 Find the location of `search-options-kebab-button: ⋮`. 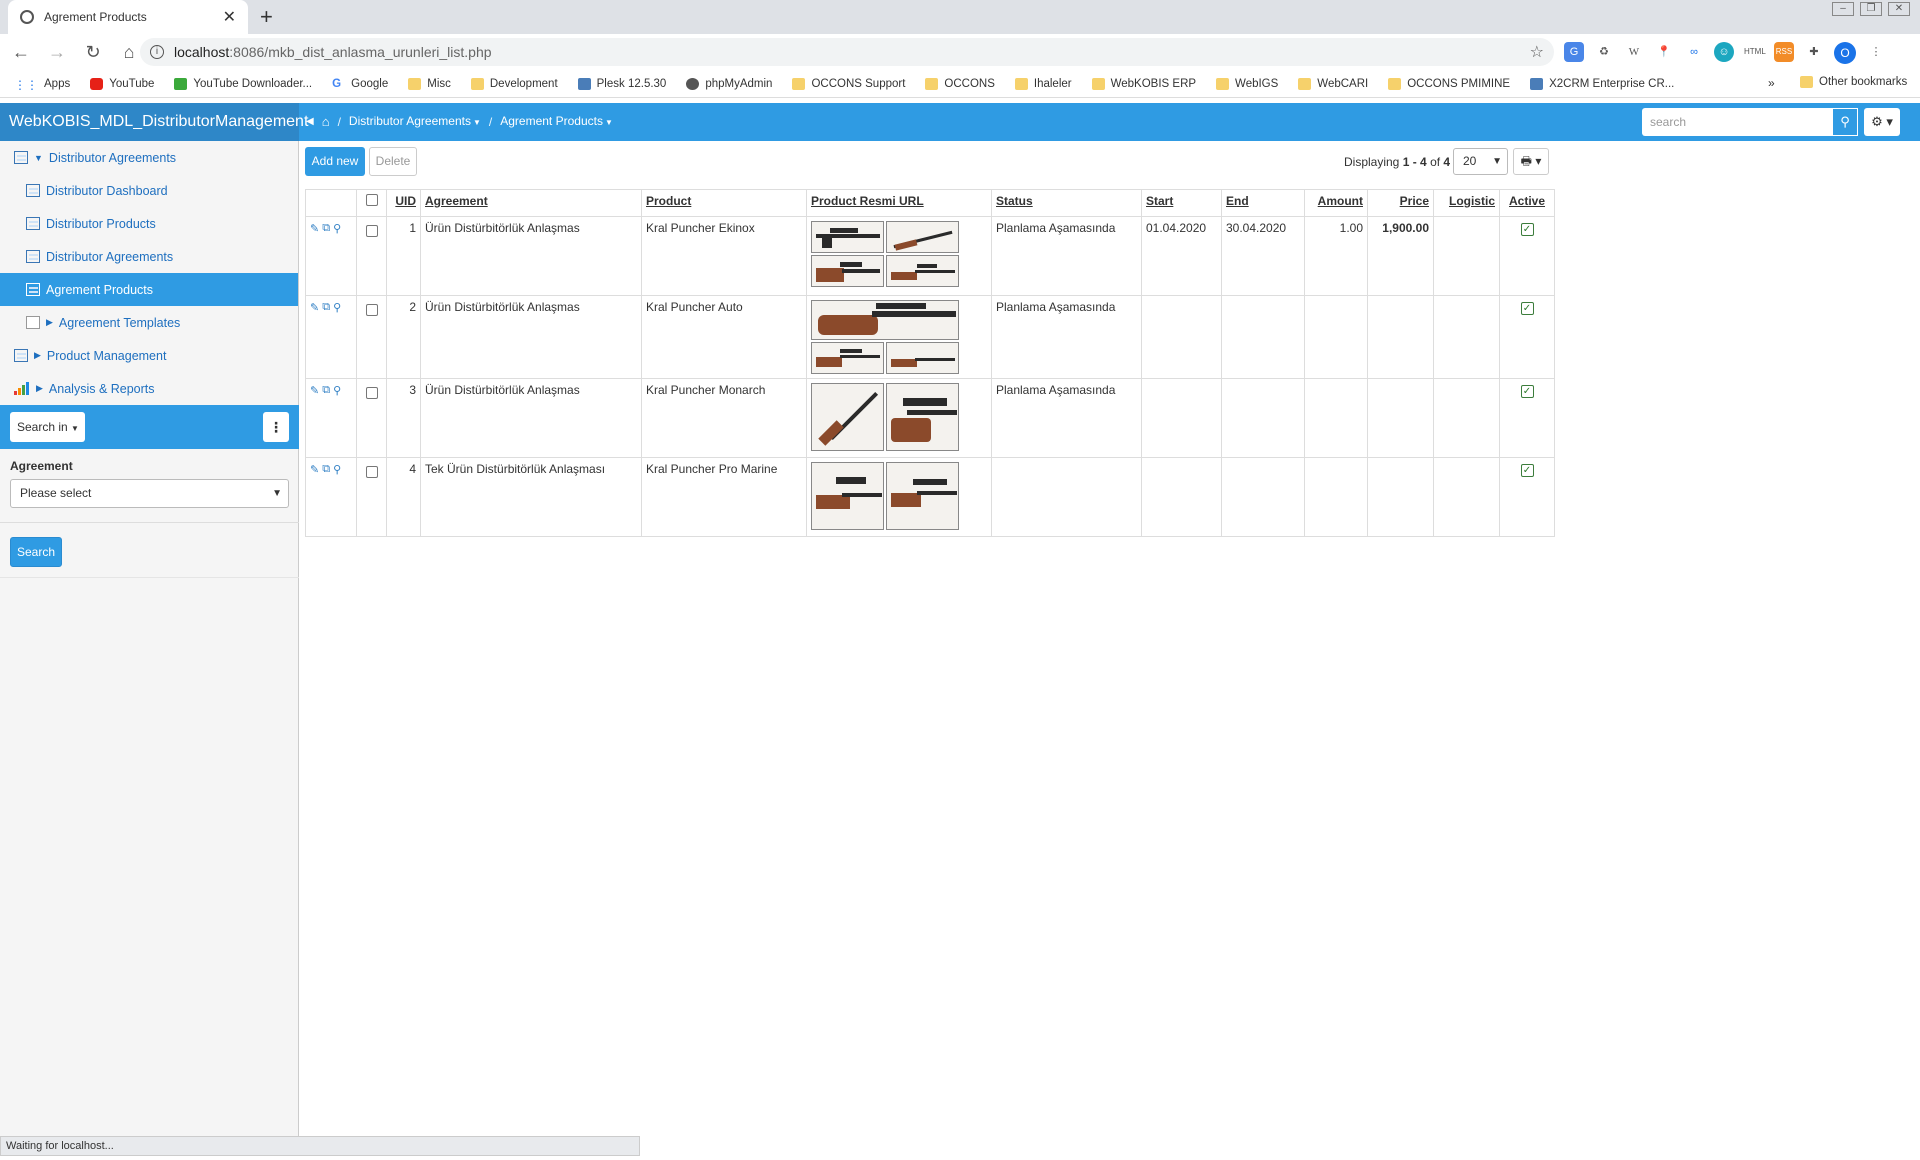

search-options-kebab-button: ⋮ is located at coordinates (276, 427).